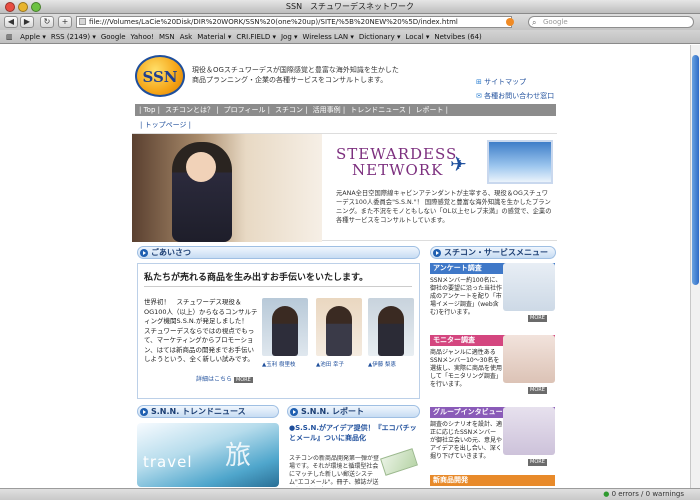 This screenshot has height=500, width=700. I want to click on service-group-photo, so click(529, 431).